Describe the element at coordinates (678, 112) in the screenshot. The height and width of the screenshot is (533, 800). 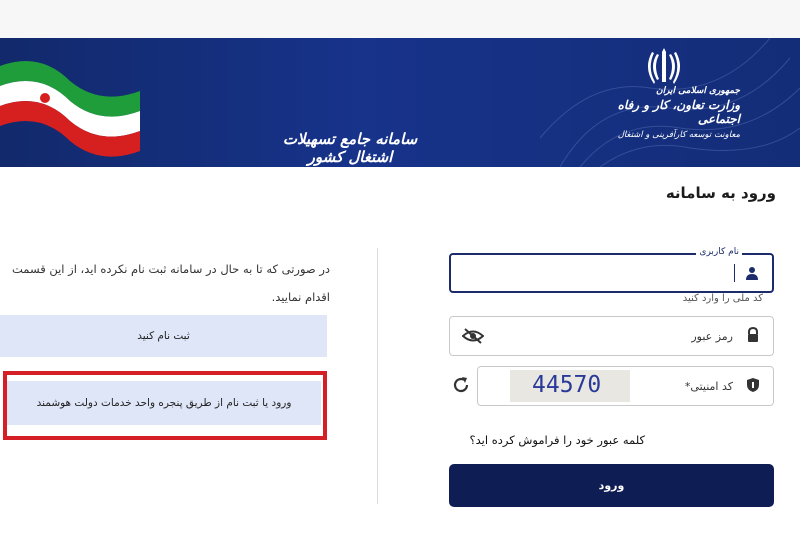
I see `ministry-line2: وزارت تعاون، کار و رفاه اجتماعی` at that location.